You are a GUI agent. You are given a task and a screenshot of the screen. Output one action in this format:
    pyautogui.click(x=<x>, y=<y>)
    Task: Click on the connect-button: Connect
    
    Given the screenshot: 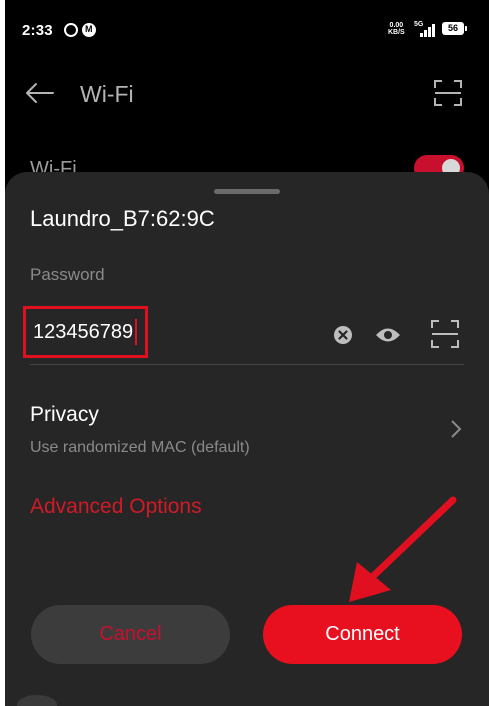 What is the action you would take?
    pyautogui.click(x=362, y=634)
    